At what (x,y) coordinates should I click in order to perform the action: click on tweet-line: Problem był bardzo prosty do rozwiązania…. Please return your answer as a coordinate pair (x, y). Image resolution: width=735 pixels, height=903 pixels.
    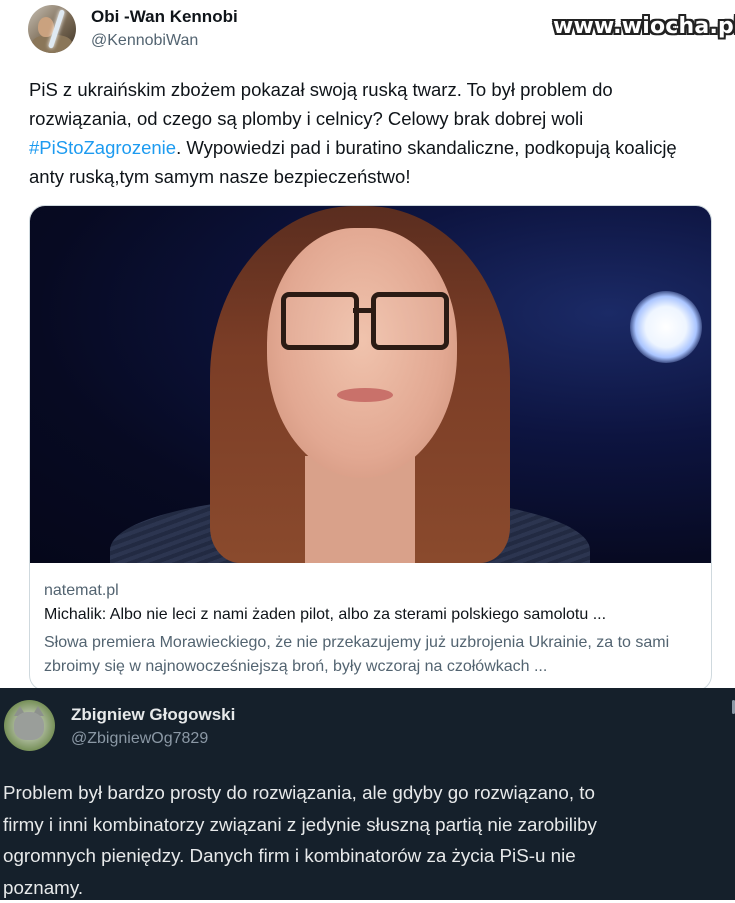
    Looking at the image, I should click on (369, 793).